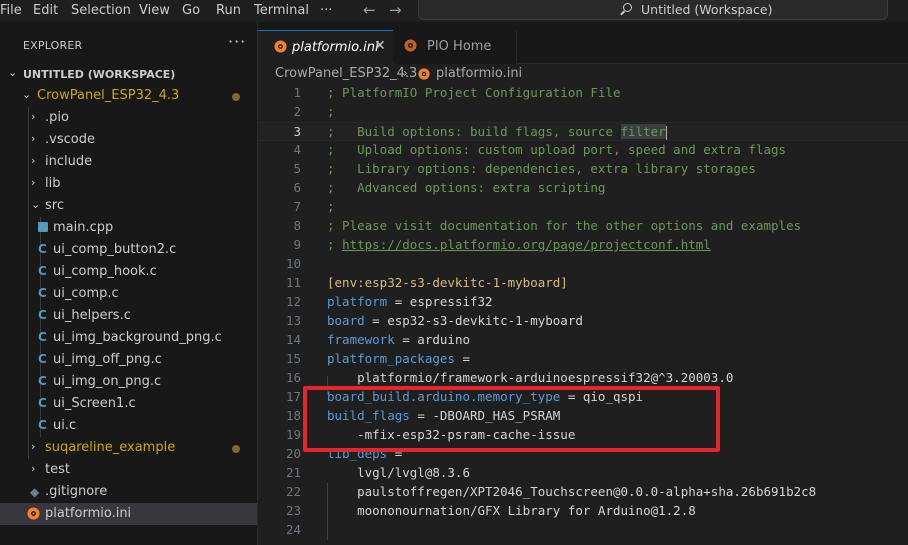  What do you see at coordinates (128, 118) in the screenshot?
I see `tree-folder-pio: › .pio` at bounding box center [128, 118].